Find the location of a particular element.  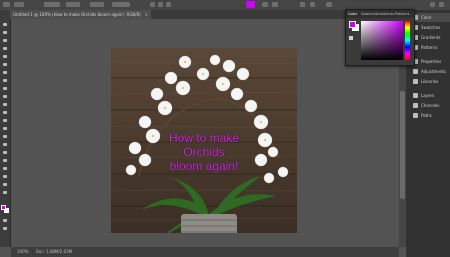

panel-label: Patterns is located at coordinates (429, 47).